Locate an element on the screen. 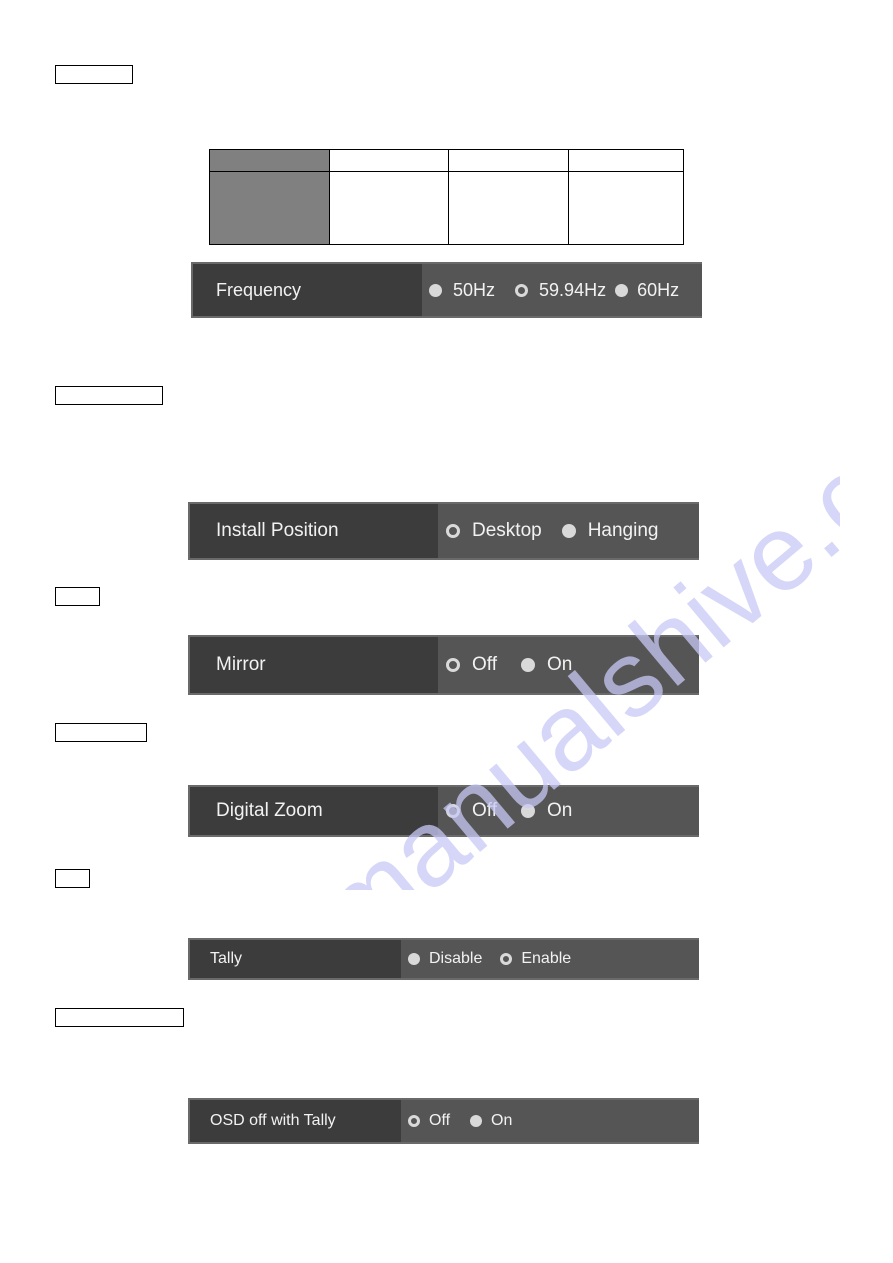 This screenshot has width=893, height=1263. radio-option-zoom-on: On is located at coordinates (546, 811).